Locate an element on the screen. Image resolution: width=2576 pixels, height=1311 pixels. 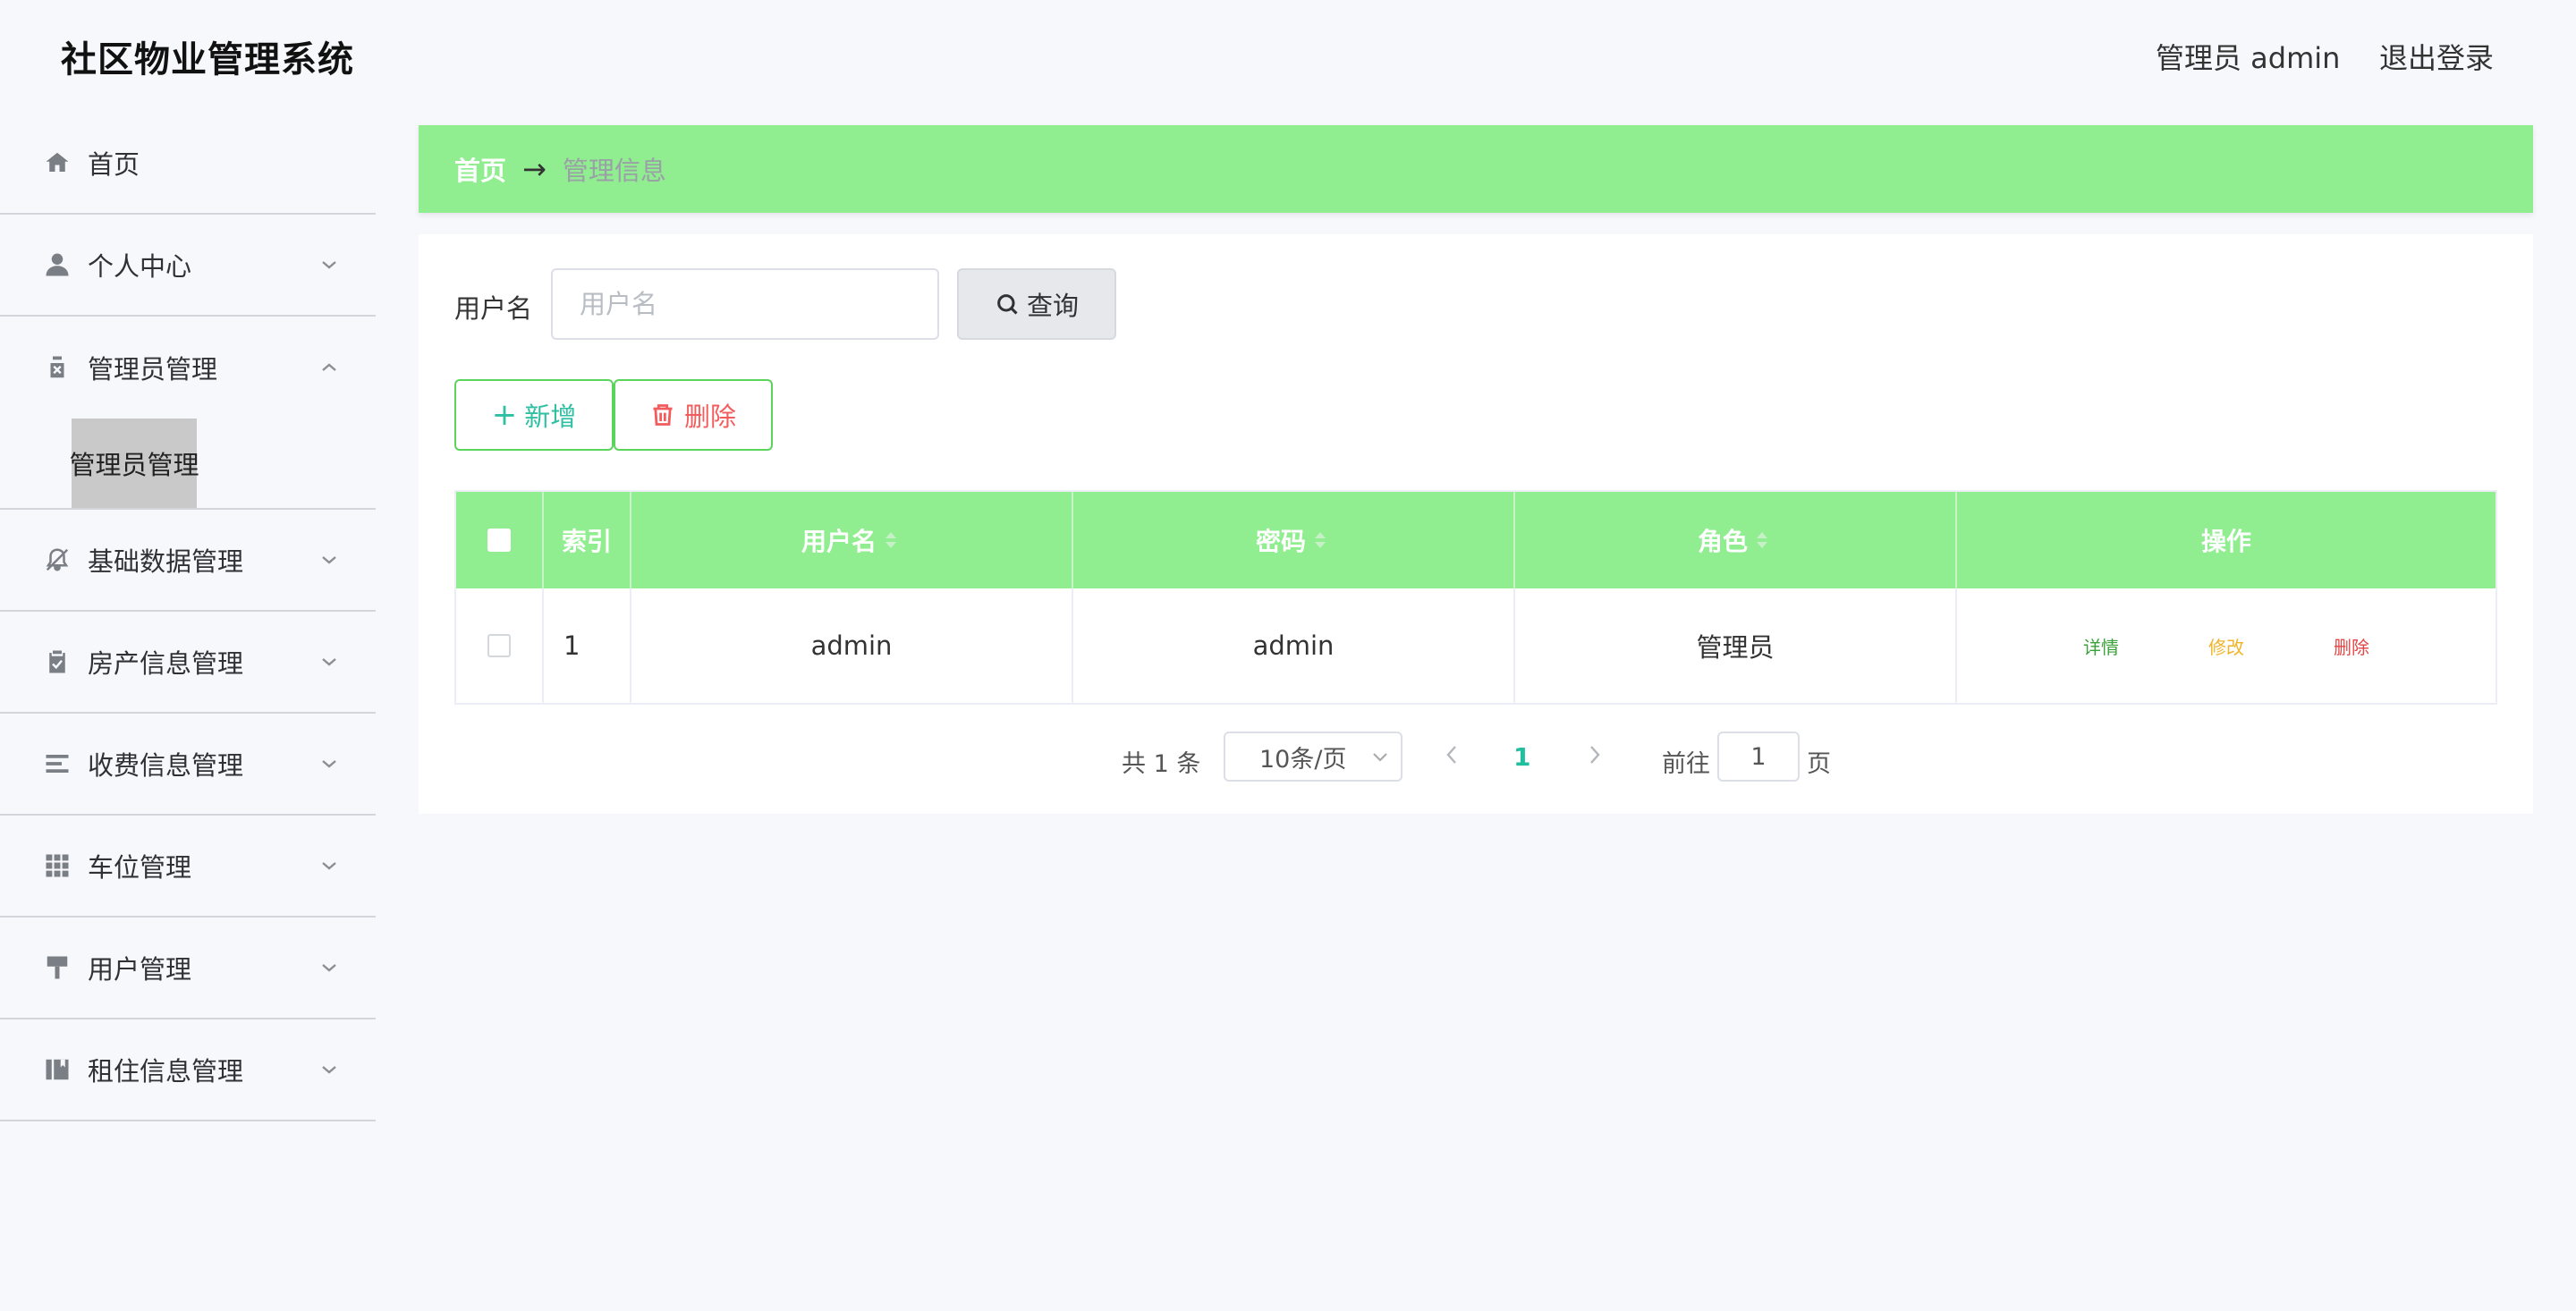
grid-icon is located at coordinates (57, 865).